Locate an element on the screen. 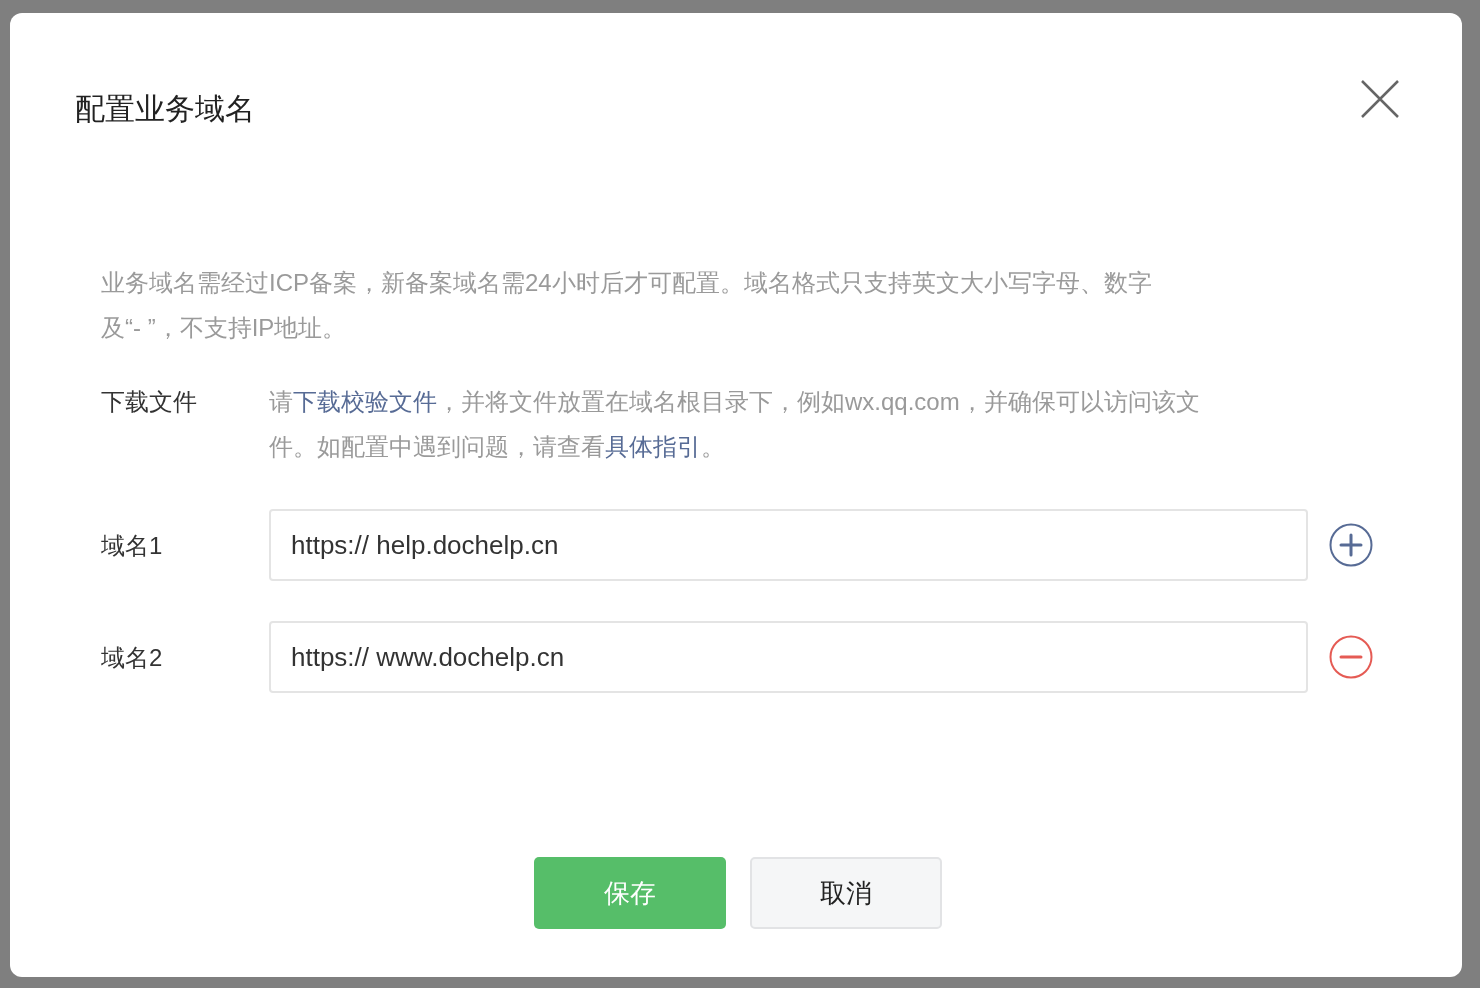 The image size is (1480, 988). domain-input: https:// help.dochelp.cn is located at coordinates (788, 545).